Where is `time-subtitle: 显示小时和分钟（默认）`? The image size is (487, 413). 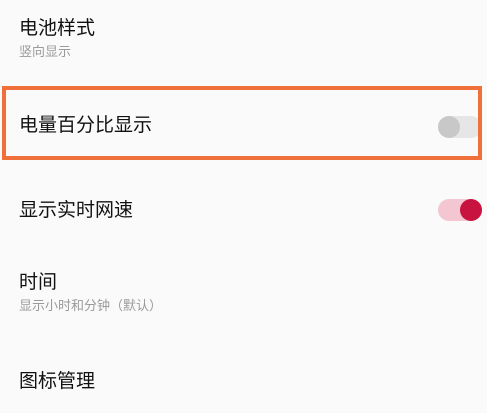 time-subtitle: 显示小时和分钟（默认） is located at coordinates (91, 306).